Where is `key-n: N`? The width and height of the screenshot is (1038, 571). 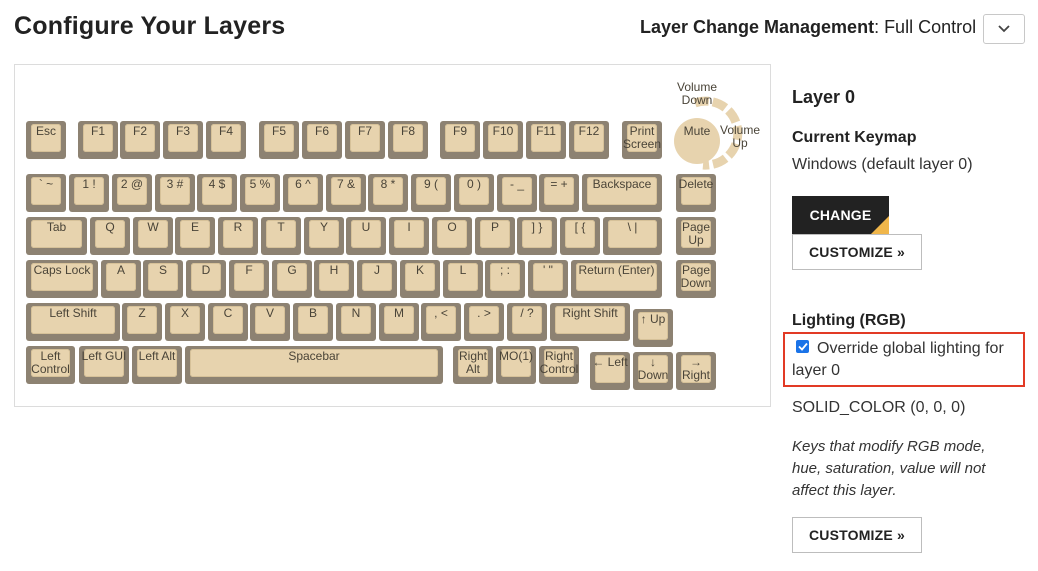
key-n: N is located at coordinates (356, 322).